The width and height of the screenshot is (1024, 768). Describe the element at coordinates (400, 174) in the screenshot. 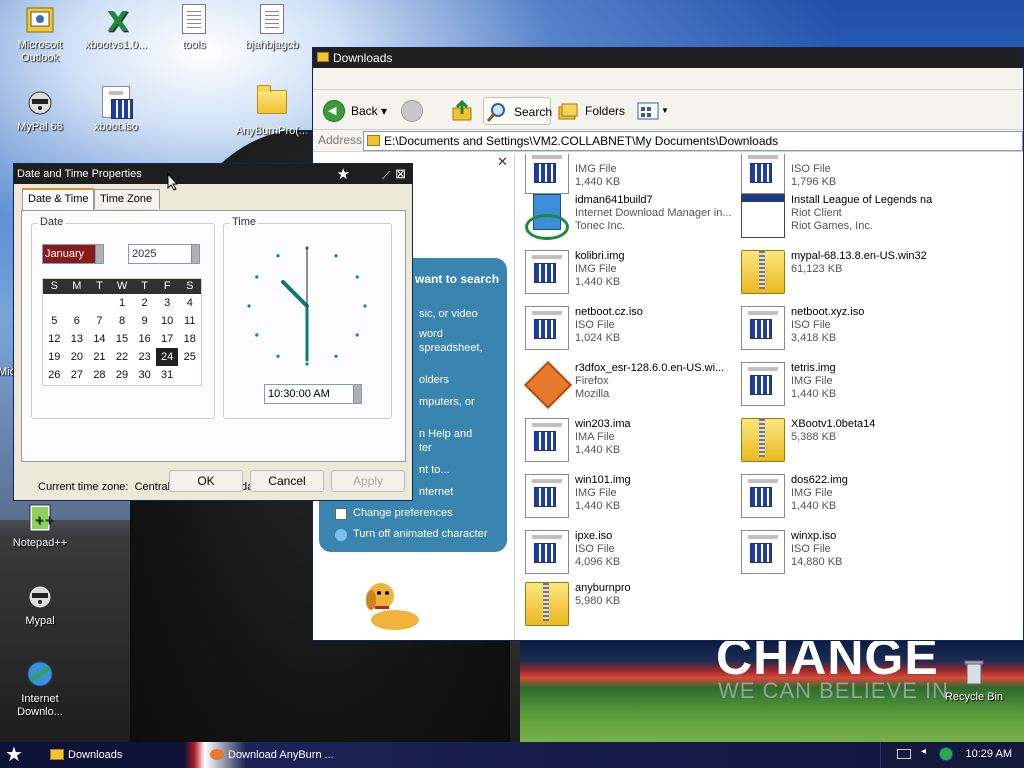

I see `close-icon: ⊠` at that location.